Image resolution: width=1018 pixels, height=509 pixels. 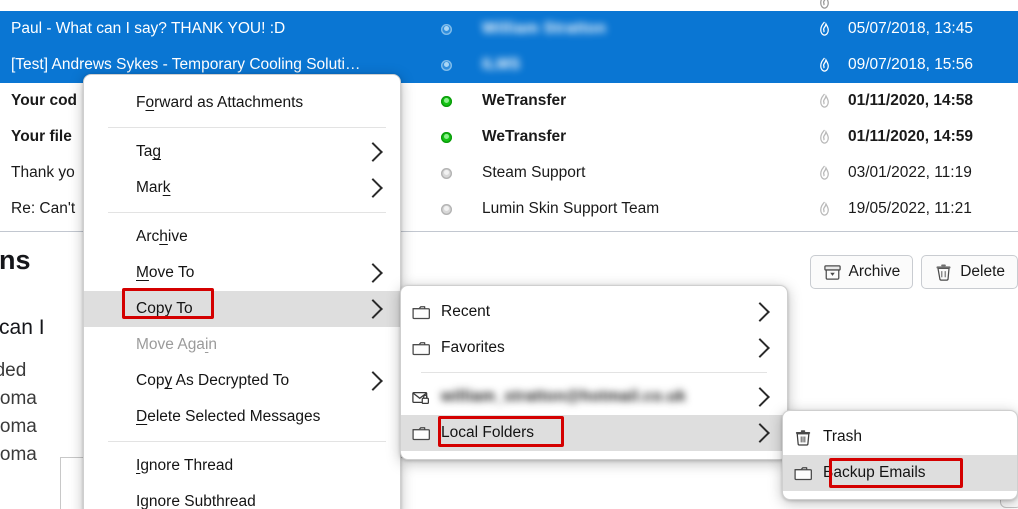 I want to click on menu-item-move-to: Move To, so click(x=242, y=273).